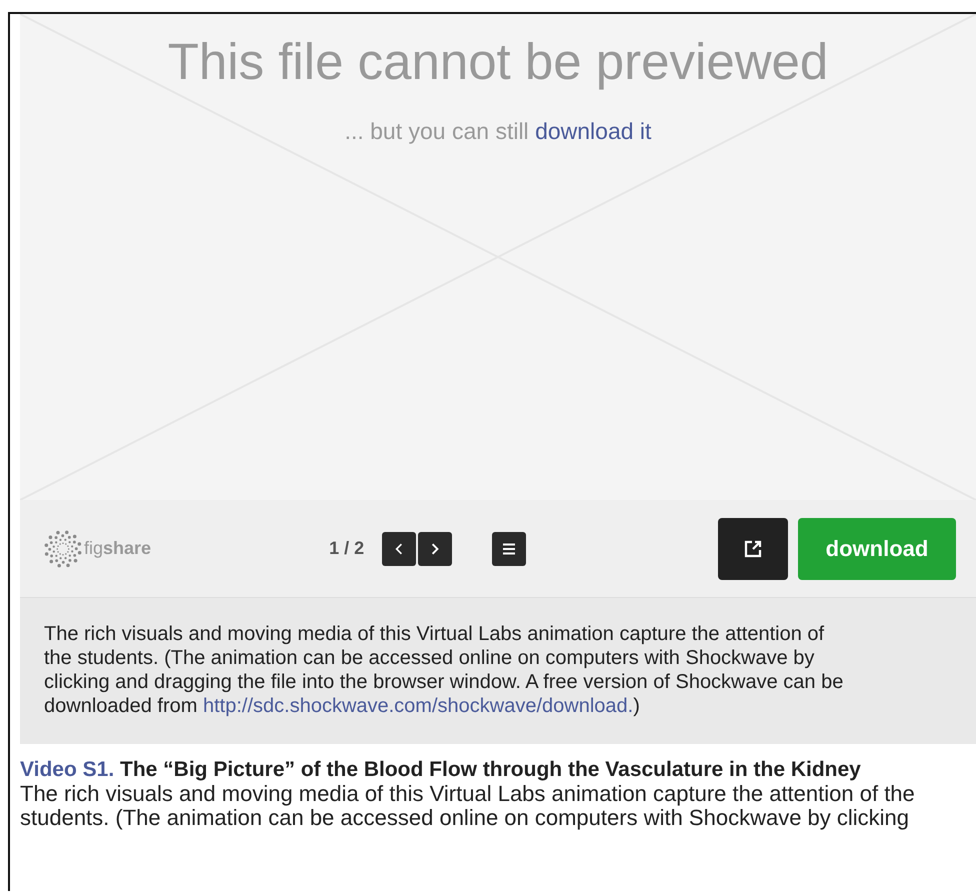  I want to click on download-button: download, so click(877, 549).